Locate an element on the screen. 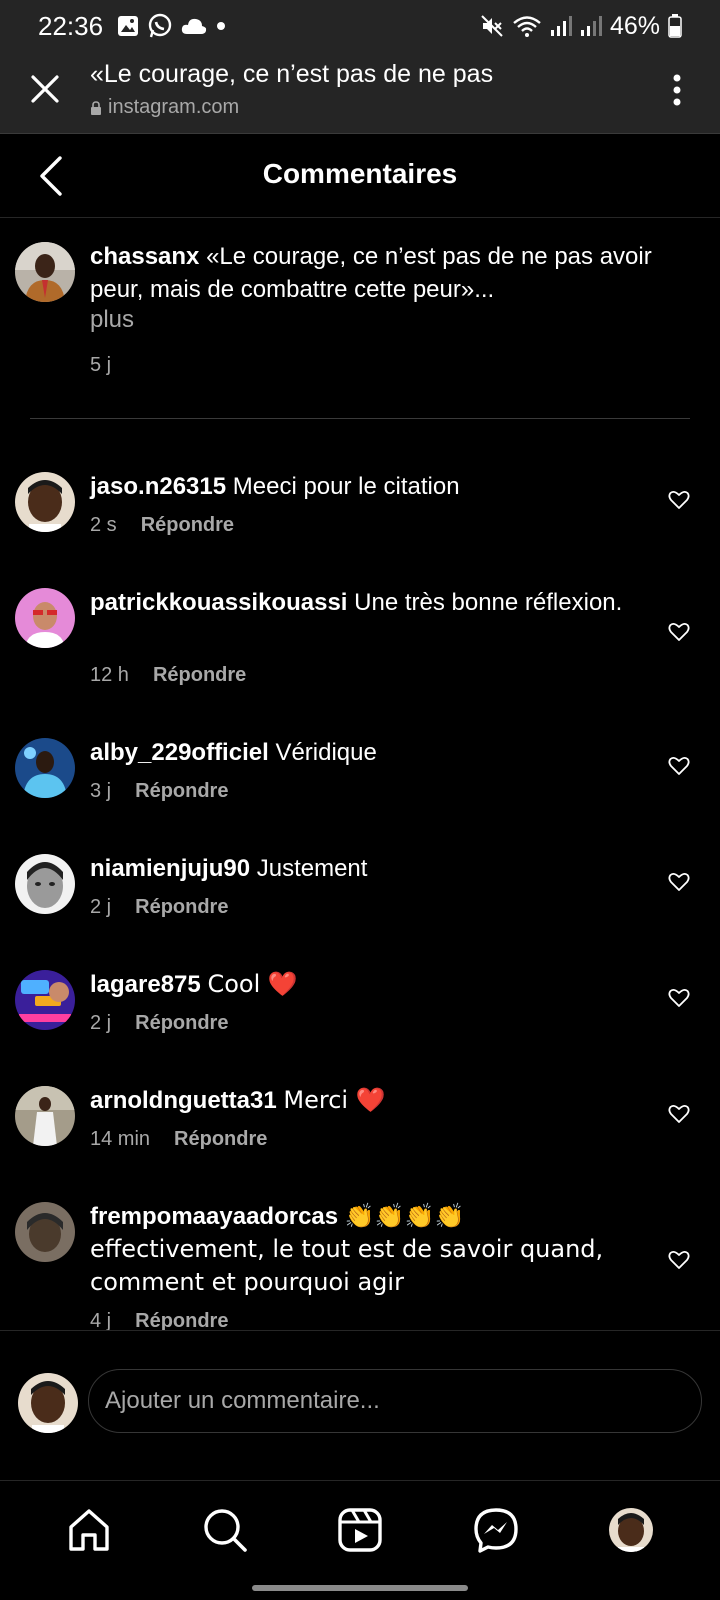  comment-composer is located at coordinates (360, 1405).